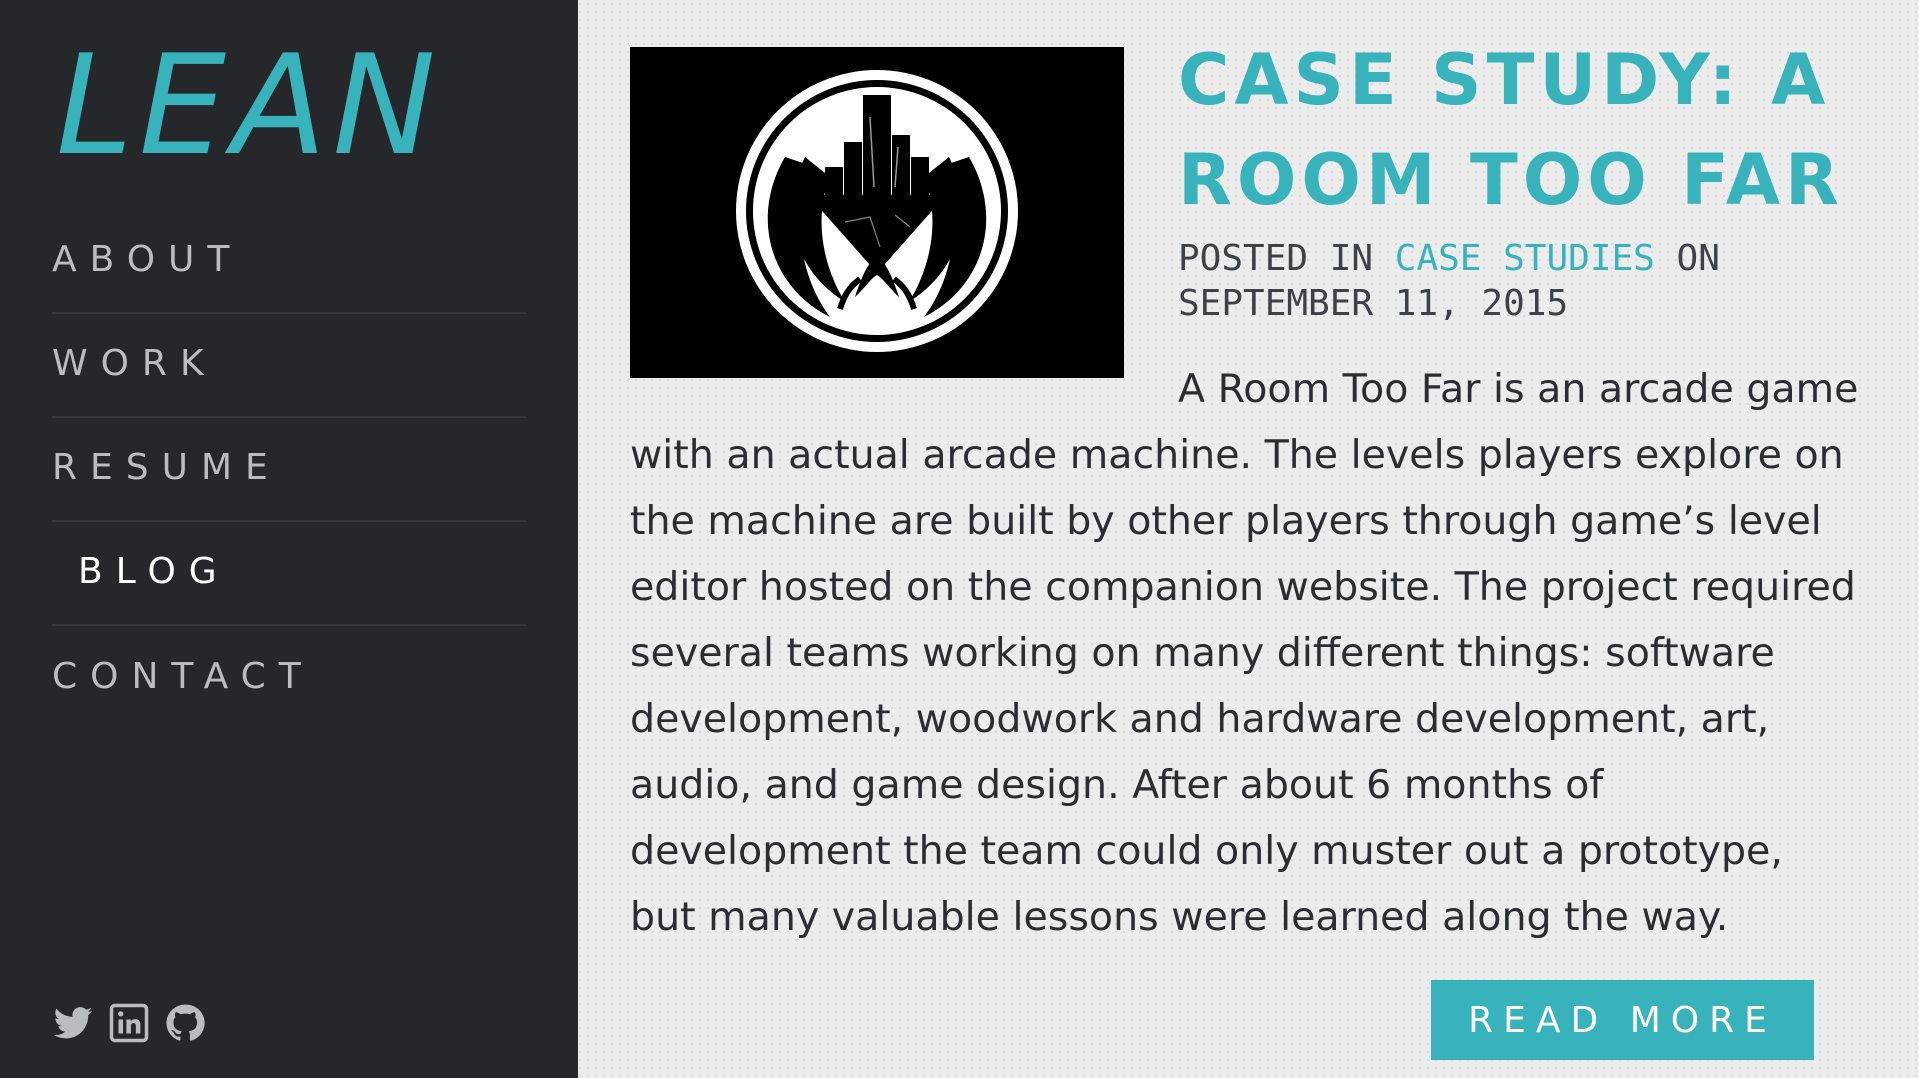 Image resolution: width=1919 pixels, height=1078 pixels. What do you see at coordinates (183, 676) in the screenshot?
I see `nav-link-contact: CONTACT` at bounding box center [183, 676].